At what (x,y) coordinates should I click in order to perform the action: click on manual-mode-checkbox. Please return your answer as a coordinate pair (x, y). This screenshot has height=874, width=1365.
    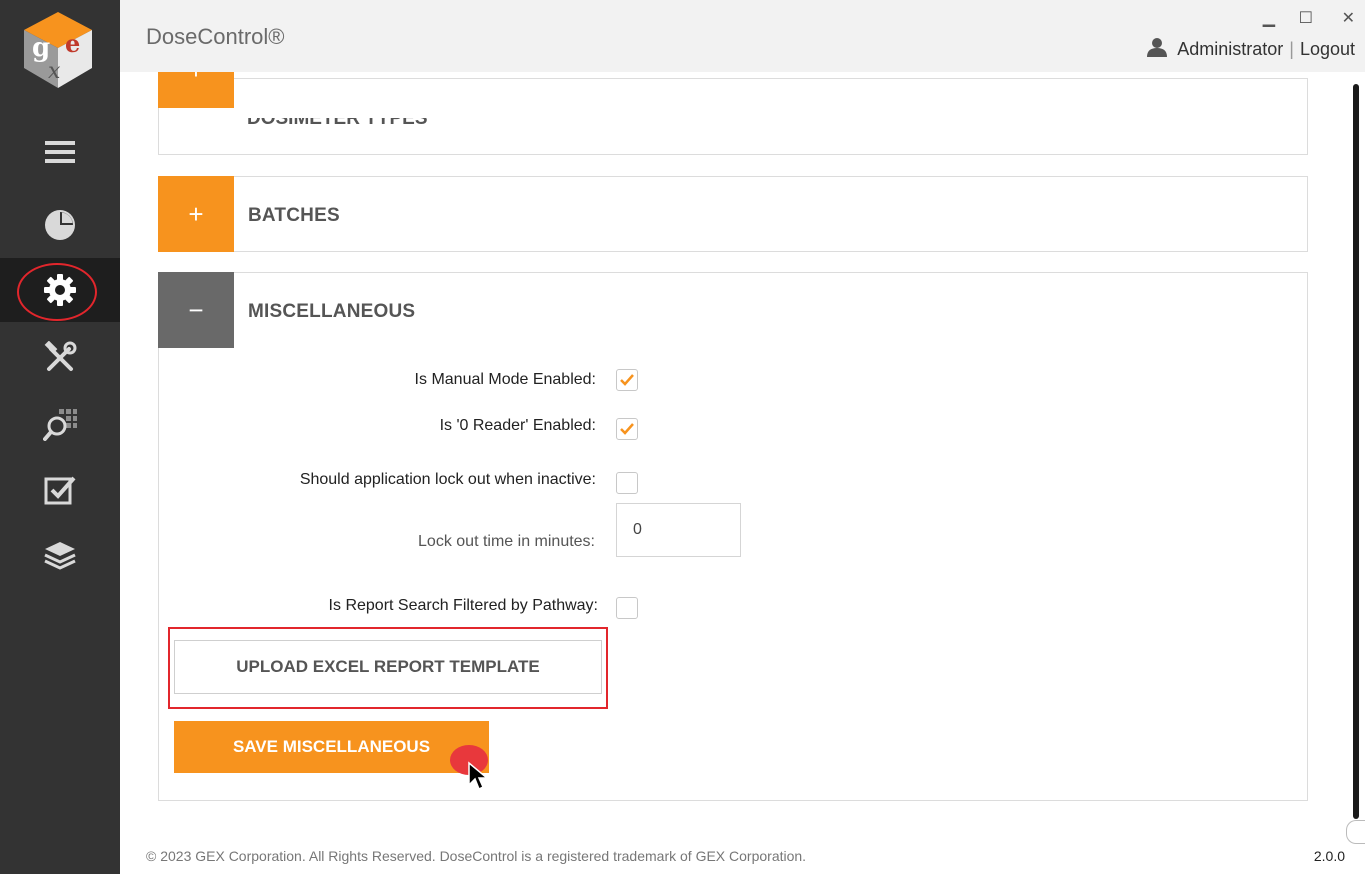
    Looking at the image, I should click on (627, 380).